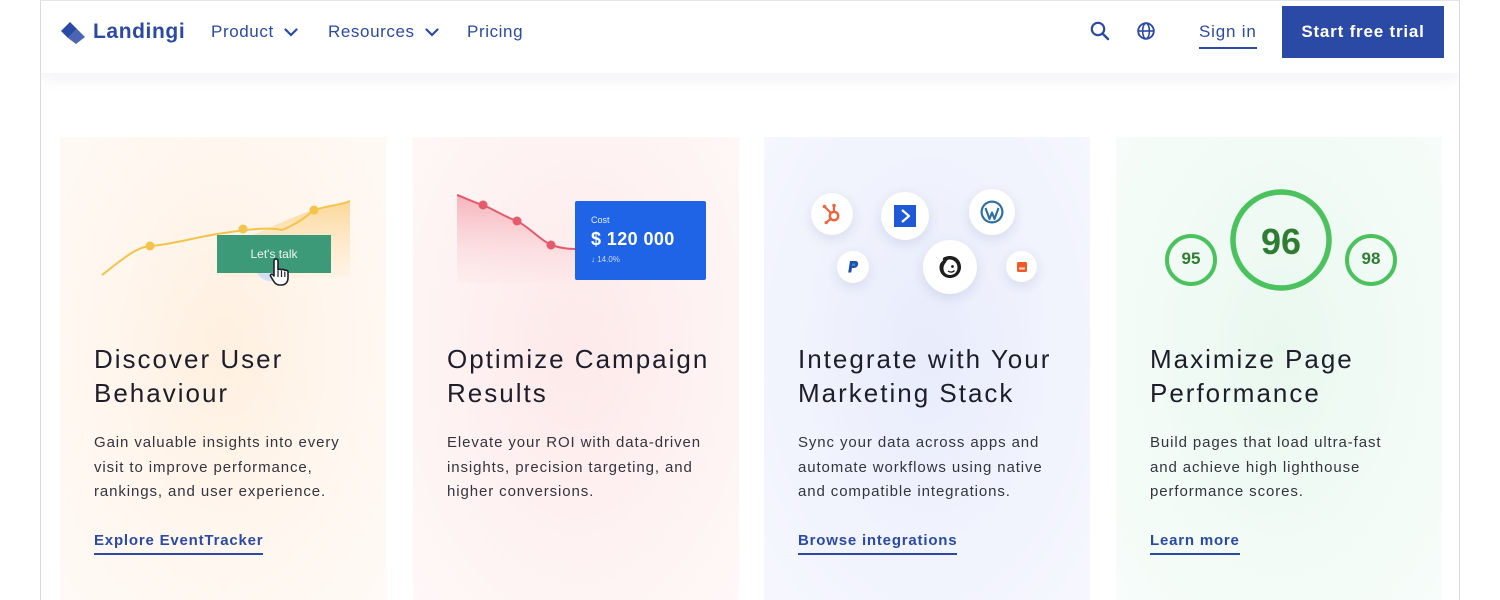 The height and width of the screenshot is (600, 1500). I want to click on hubspot-icon, so click(831, 214).